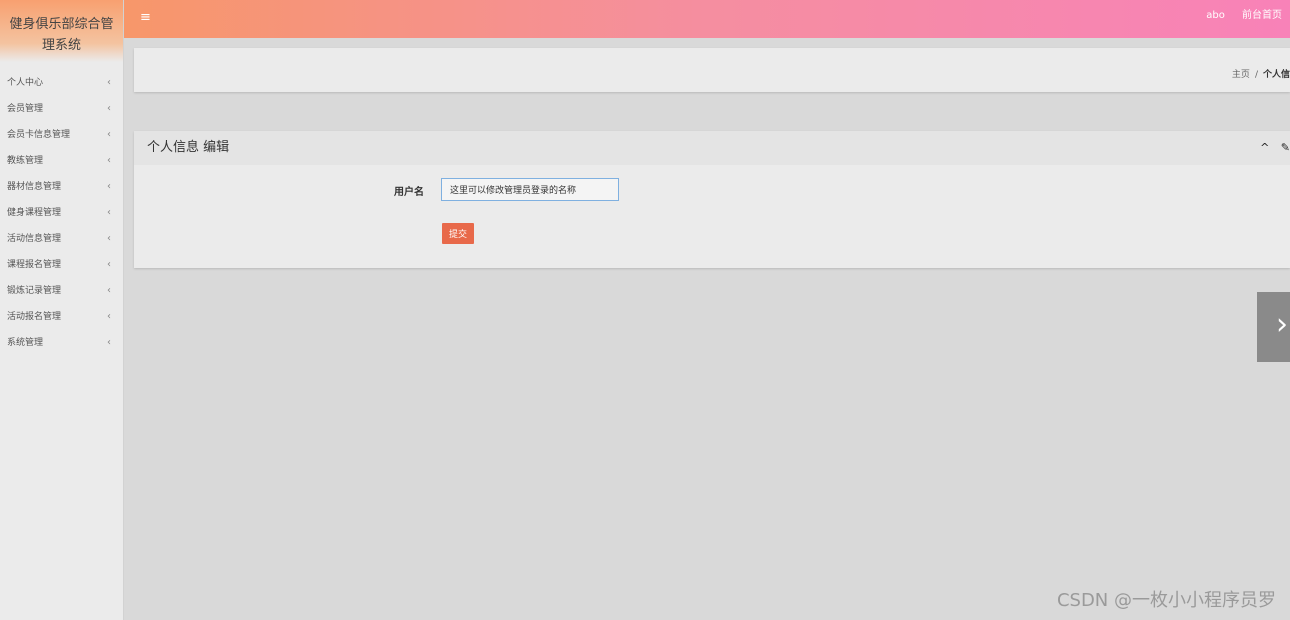 The width and height of the screenshot is (1290, 620). What do you see at coordinates (1215, 15) in the screenshot?
I see `user-name-link: abo` at bounding box center [1215, 15].